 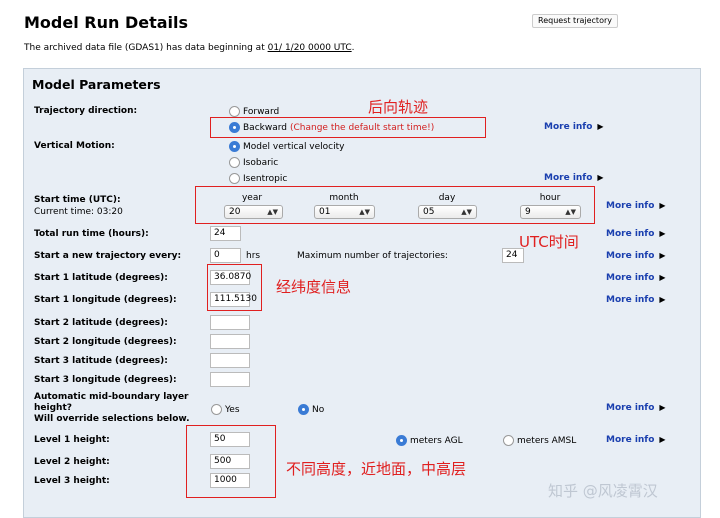 I want to click on more-info-lon-link: More info, so click(x=636, y=300).